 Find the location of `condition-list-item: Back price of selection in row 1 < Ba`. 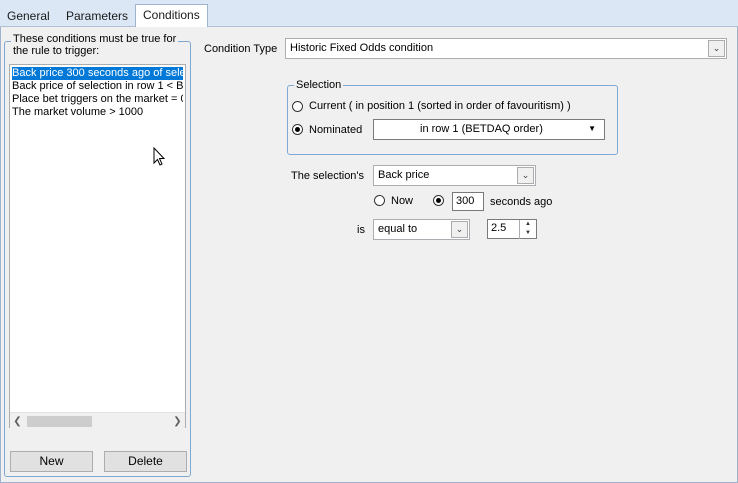

condition-list-item: Back price of selection in row 1 < Ba is located at coordinates (97, 86).